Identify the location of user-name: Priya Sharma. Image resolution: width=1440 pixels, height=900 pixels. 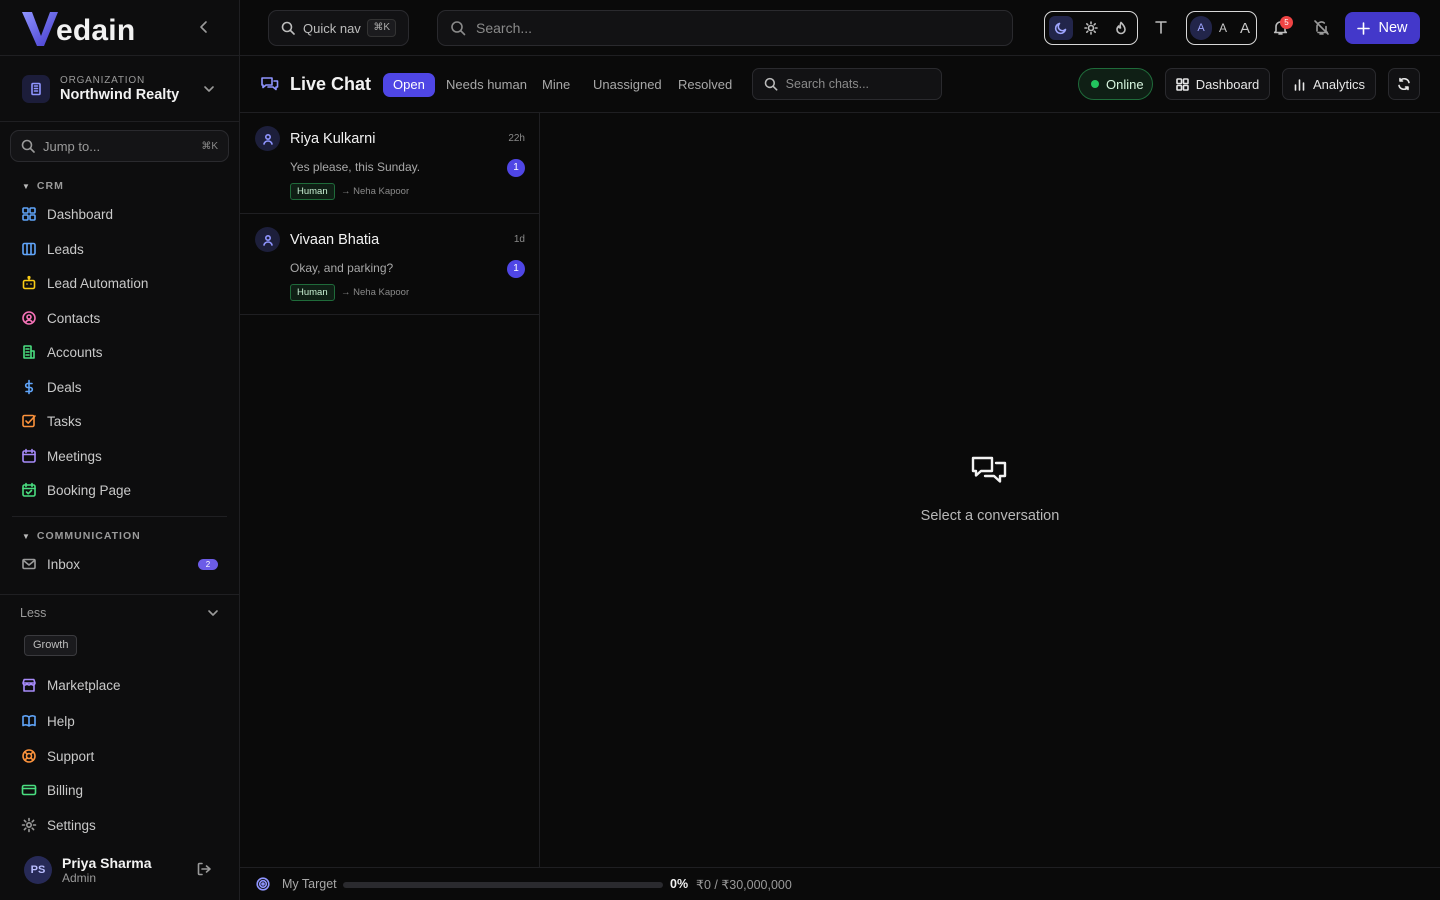
(107, 863).